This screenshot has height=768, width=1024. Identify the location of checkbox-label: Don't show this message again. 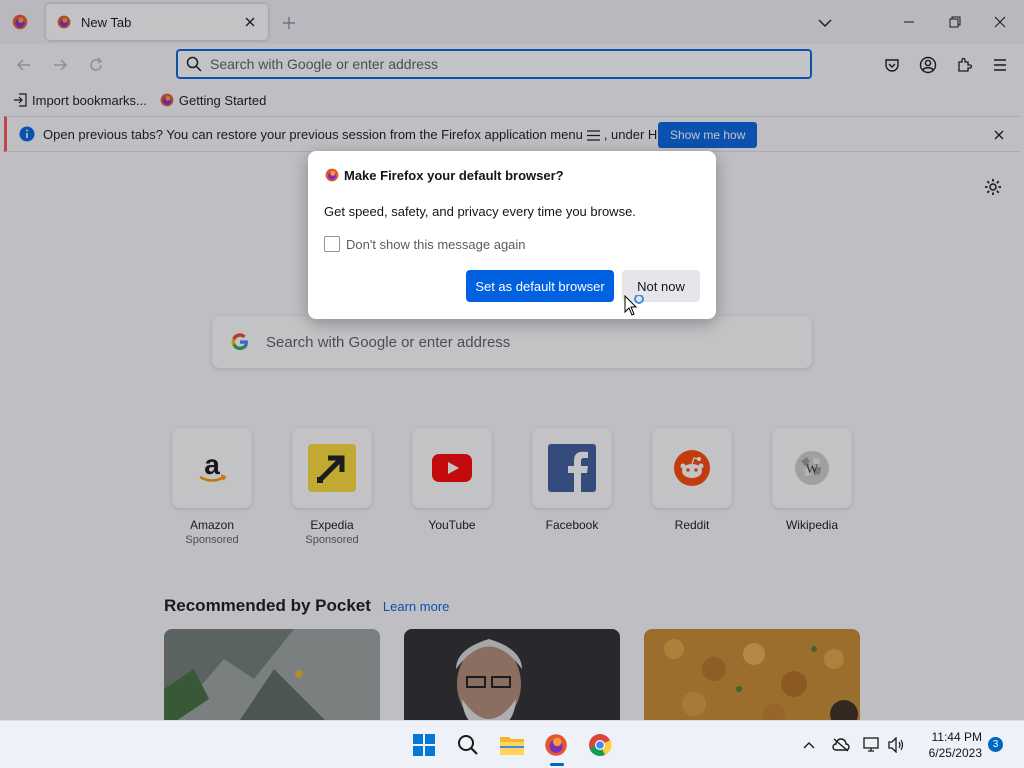
(436, 244).